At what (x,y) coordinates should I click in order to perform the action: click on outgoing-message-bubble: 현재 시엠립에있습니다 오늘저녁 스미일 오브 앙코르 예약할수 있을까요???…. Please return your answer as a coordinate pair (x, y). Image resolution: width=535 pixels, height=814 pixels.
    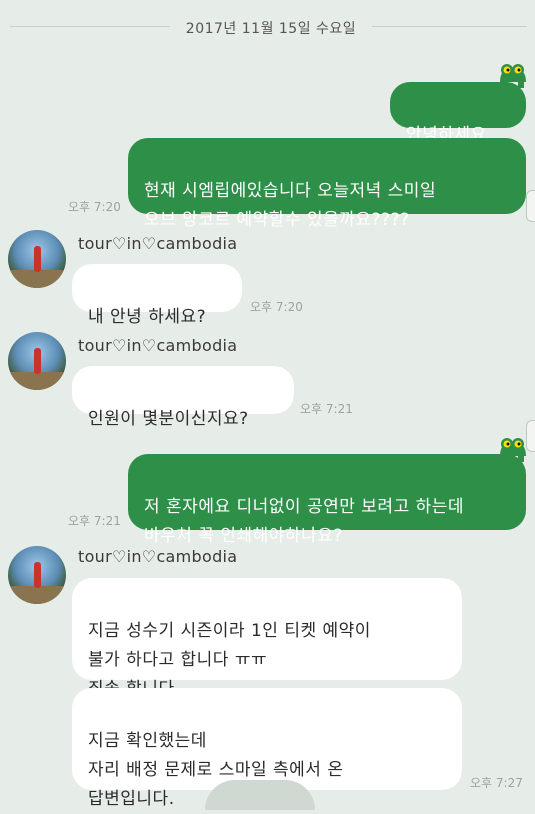
    Looking at the image, I should click on (327, 184).